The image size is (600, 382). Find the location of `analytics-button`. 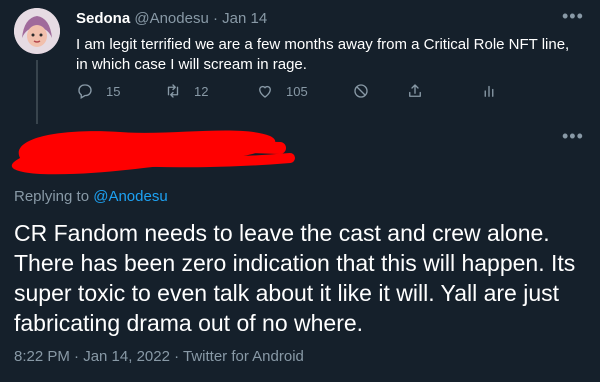

analytics-button is located at coordinates (495, 91).